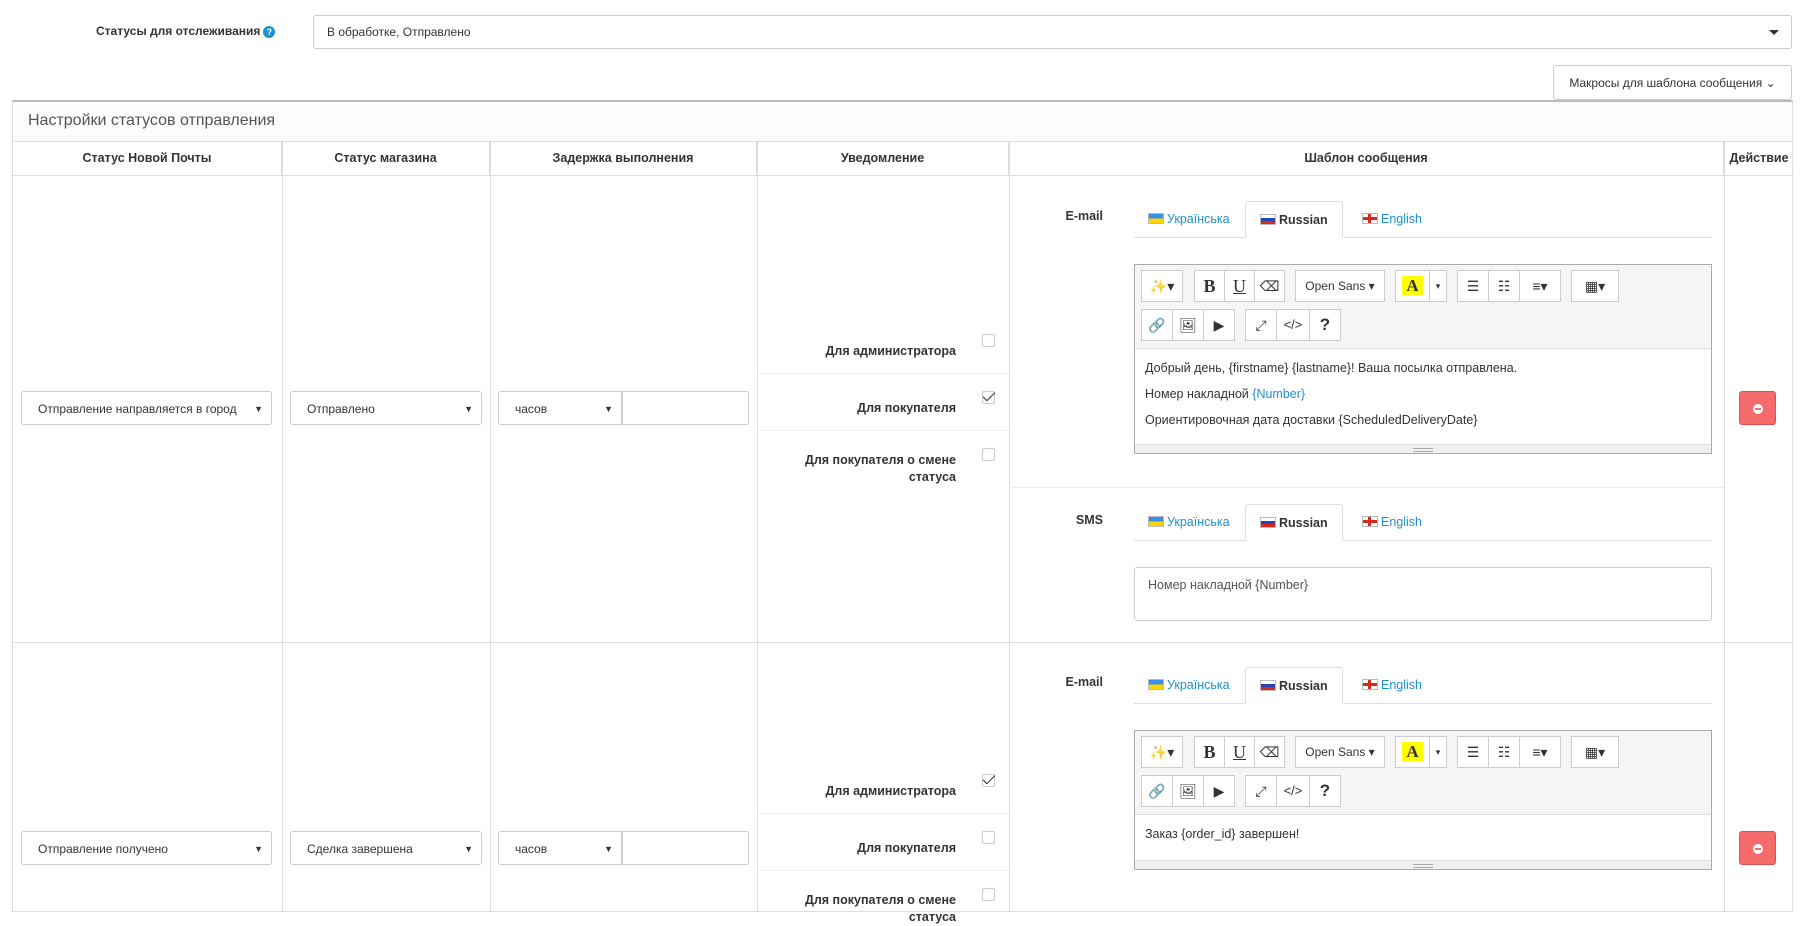 The height and width of the screenshot is (926, 1803). I want to click on notify-admin-label: Для администратора, so click(890, 351).